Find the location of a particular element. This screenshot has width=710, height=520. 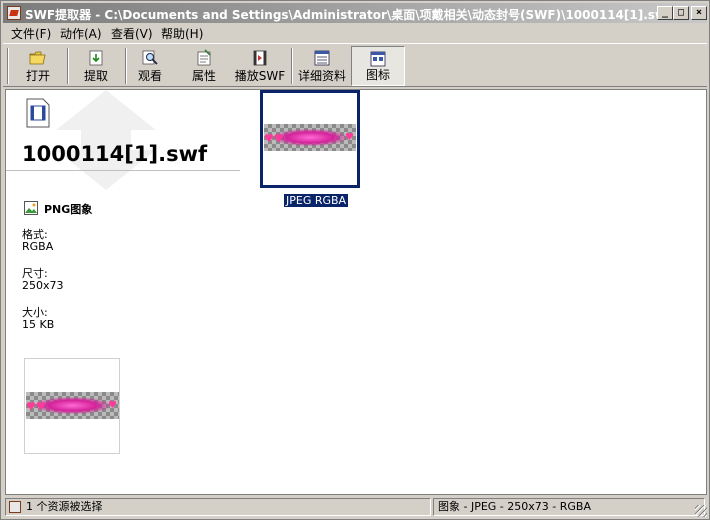

status-info-text: 图象 - JPEG - 250x73 - RGBA is located at coordinates (514, 506).